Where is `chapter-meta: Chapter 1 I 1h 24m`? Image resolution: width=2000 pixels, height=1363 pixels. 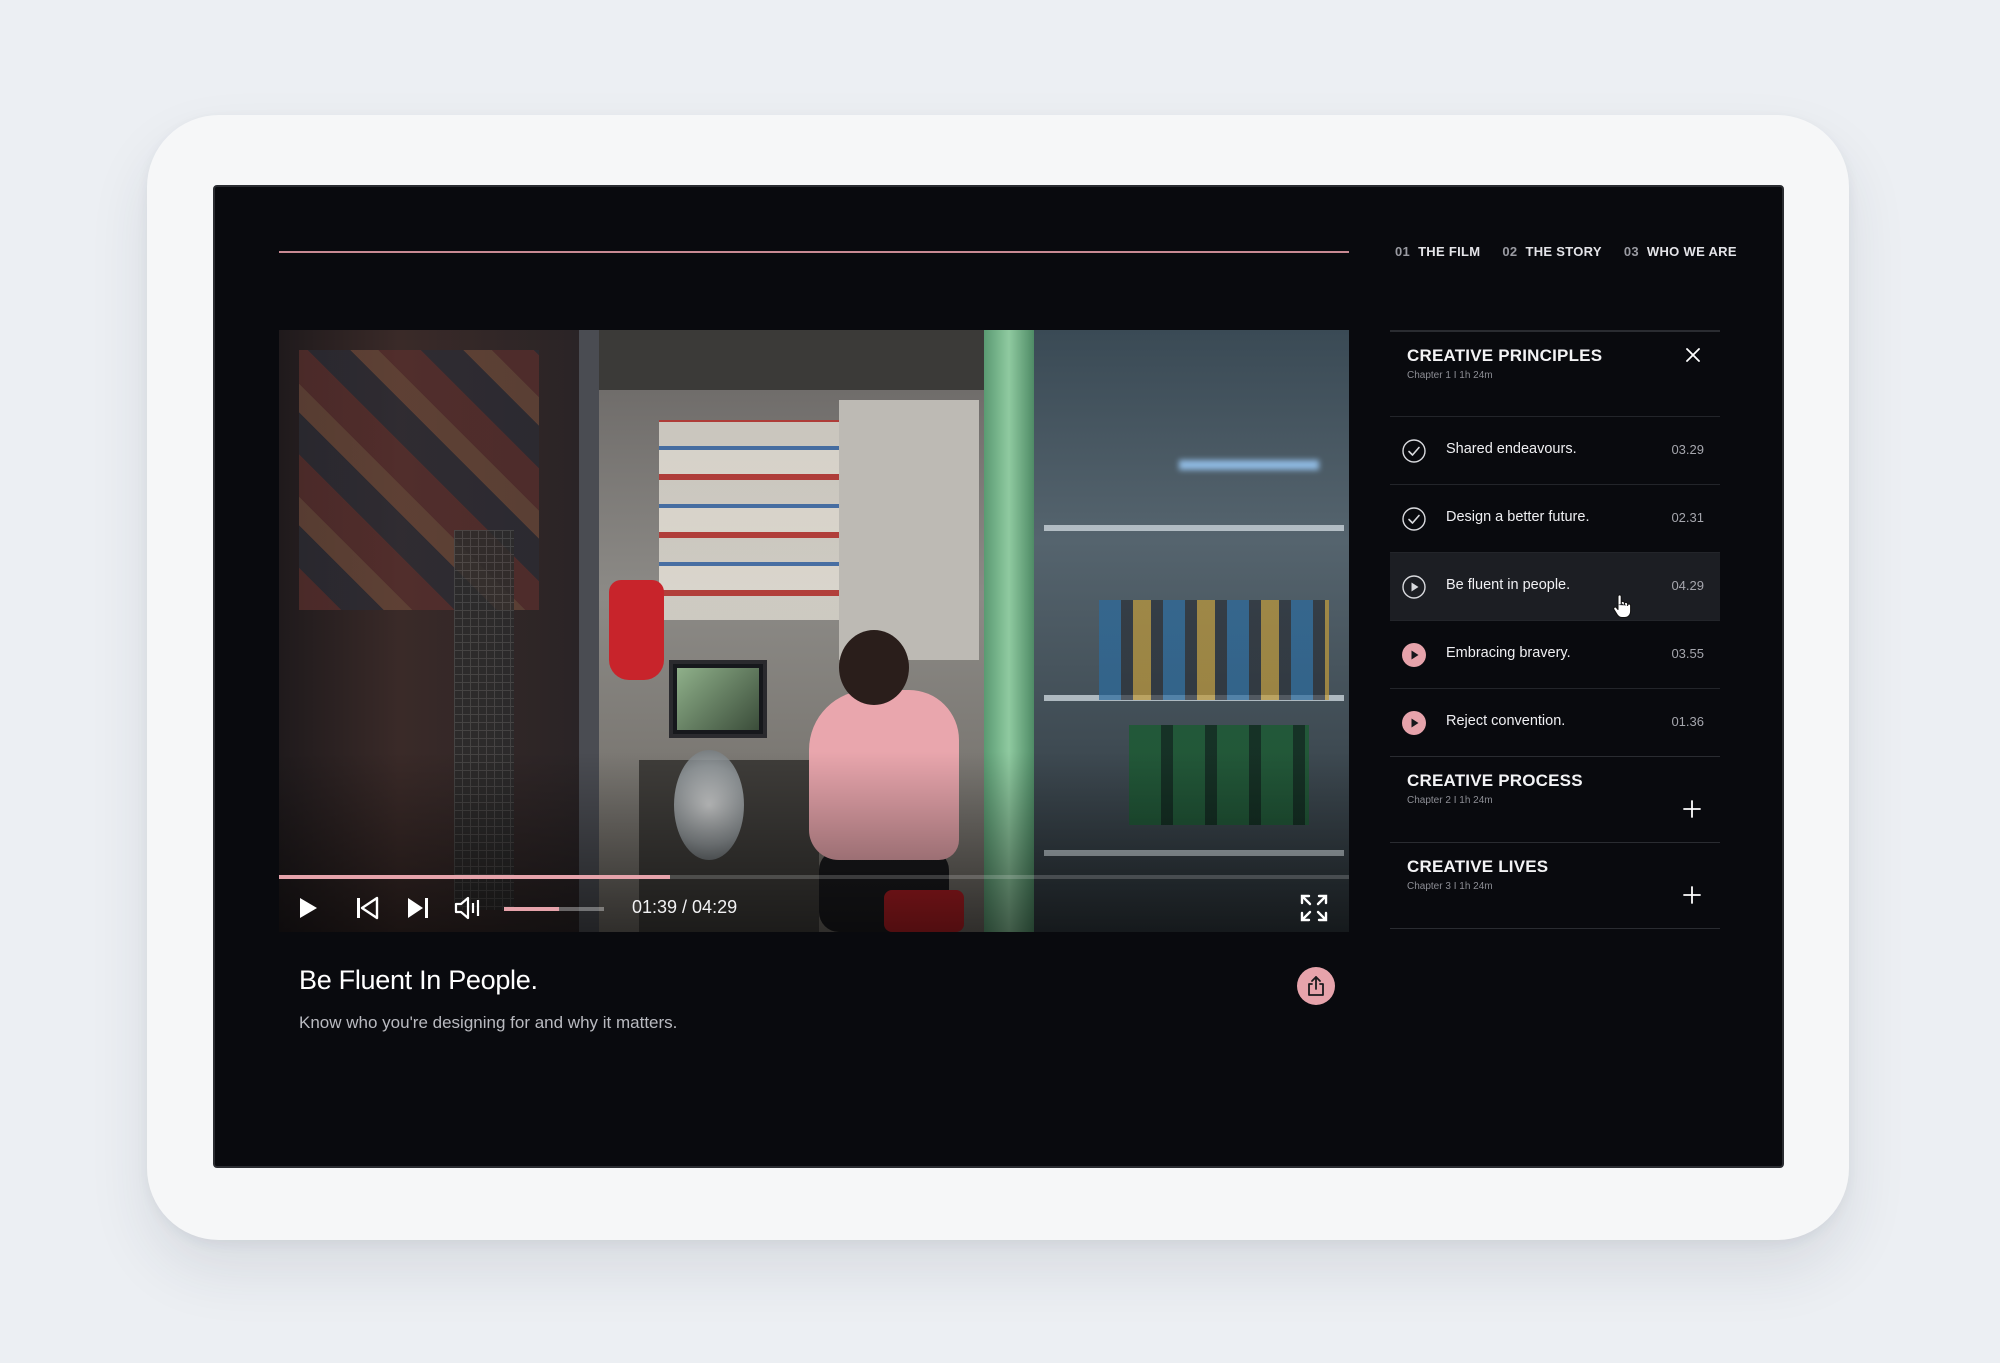
chapter-meta: Chapter 1 I 1h 24m is located at coordinates (1450, 375).